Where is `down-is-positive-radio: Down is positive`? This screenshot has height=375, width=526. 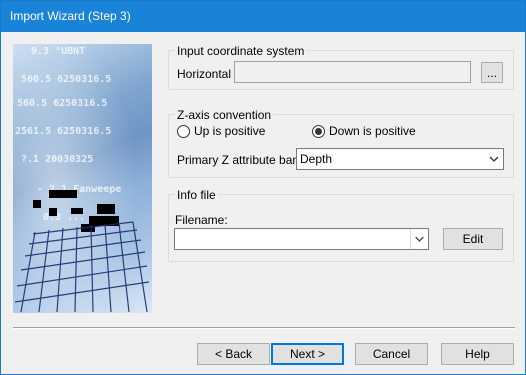
down-is-positive-radio: Down is positive is located at coordinates (364, 131).